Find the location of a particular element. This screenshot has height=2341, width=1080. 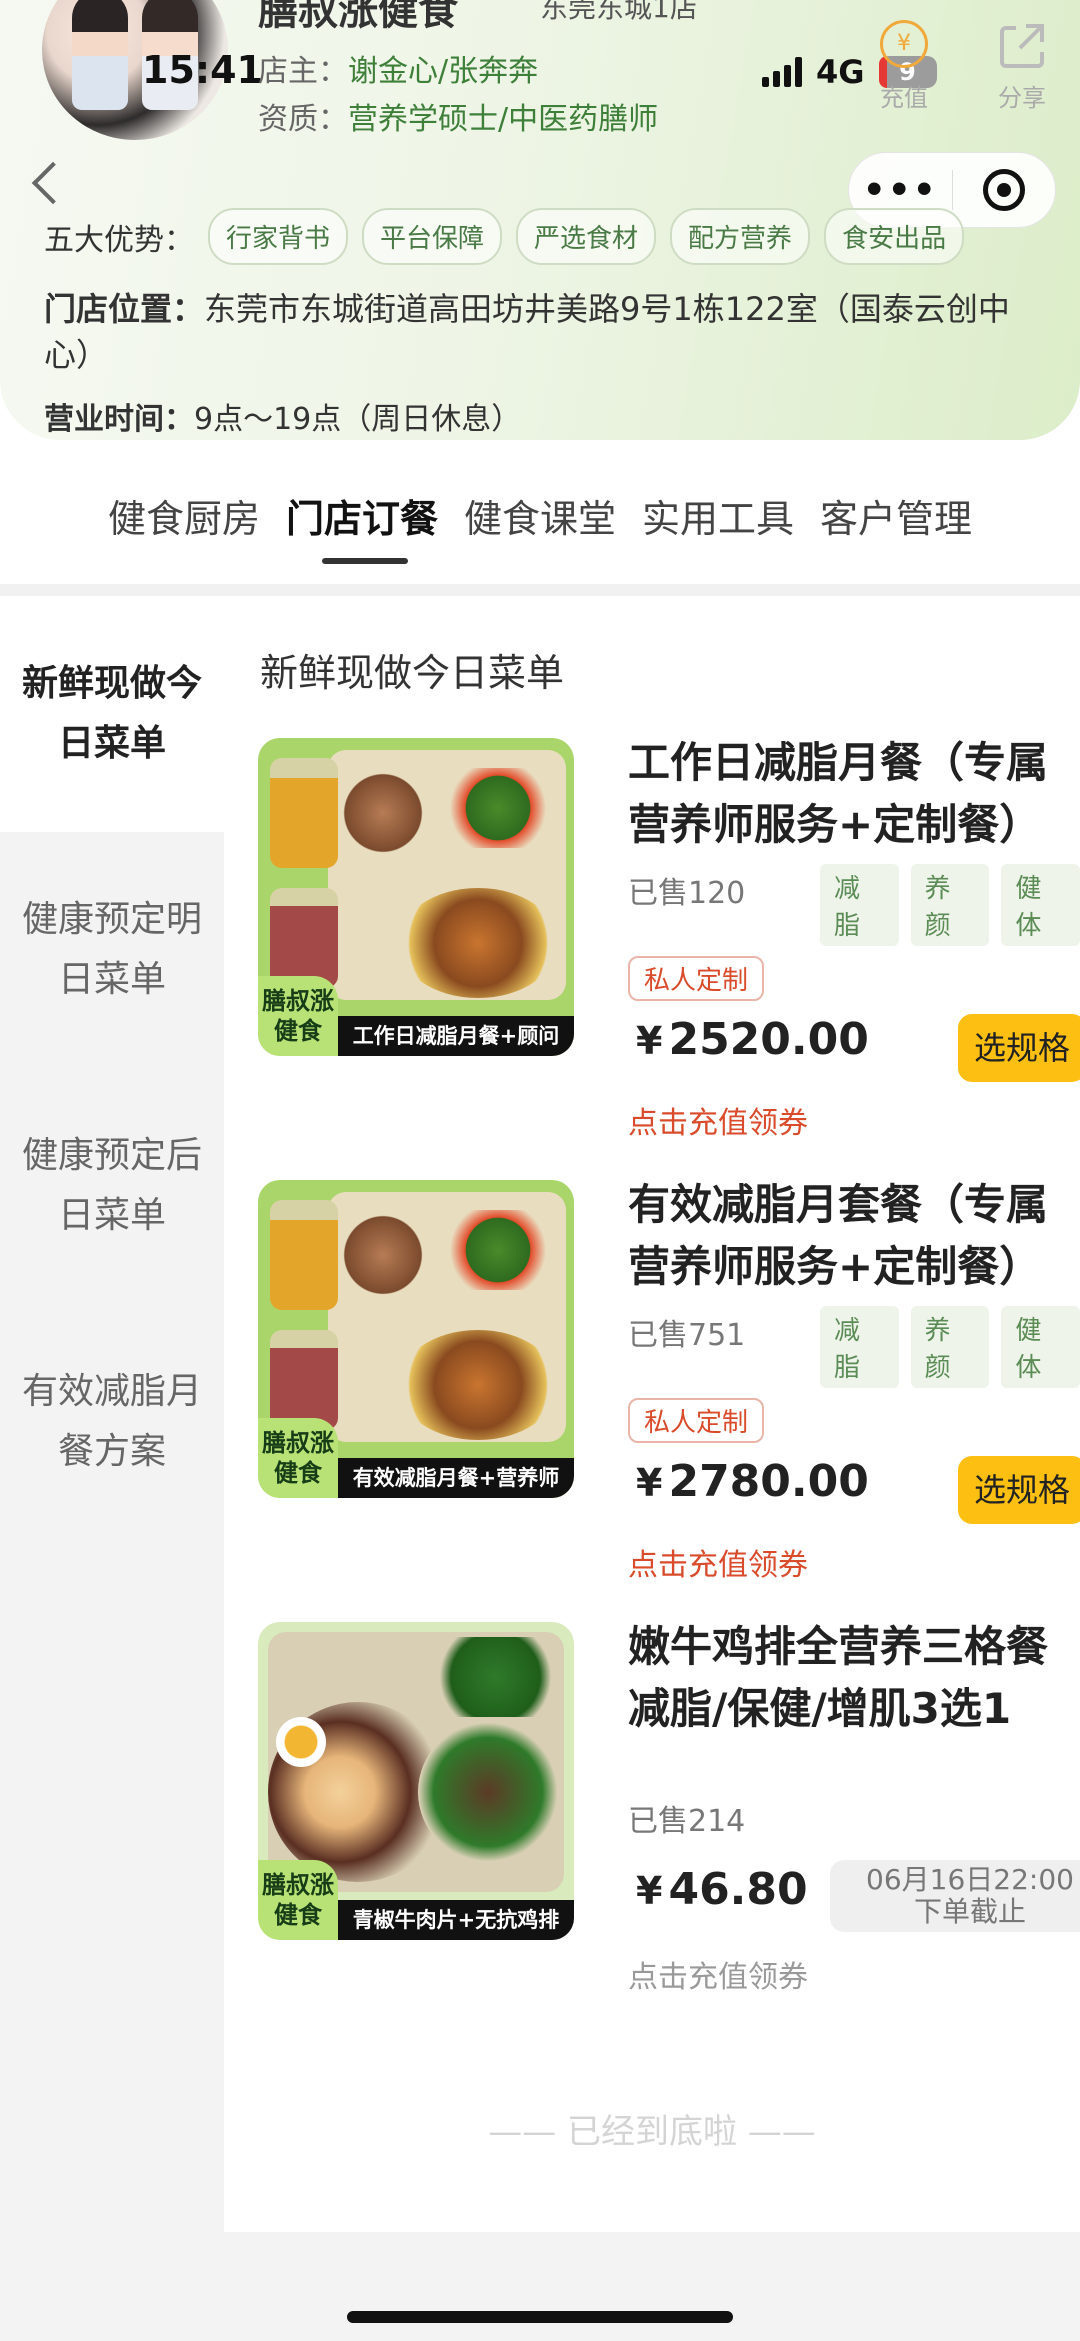

tabs-divider is located at coordinates (540, 590).